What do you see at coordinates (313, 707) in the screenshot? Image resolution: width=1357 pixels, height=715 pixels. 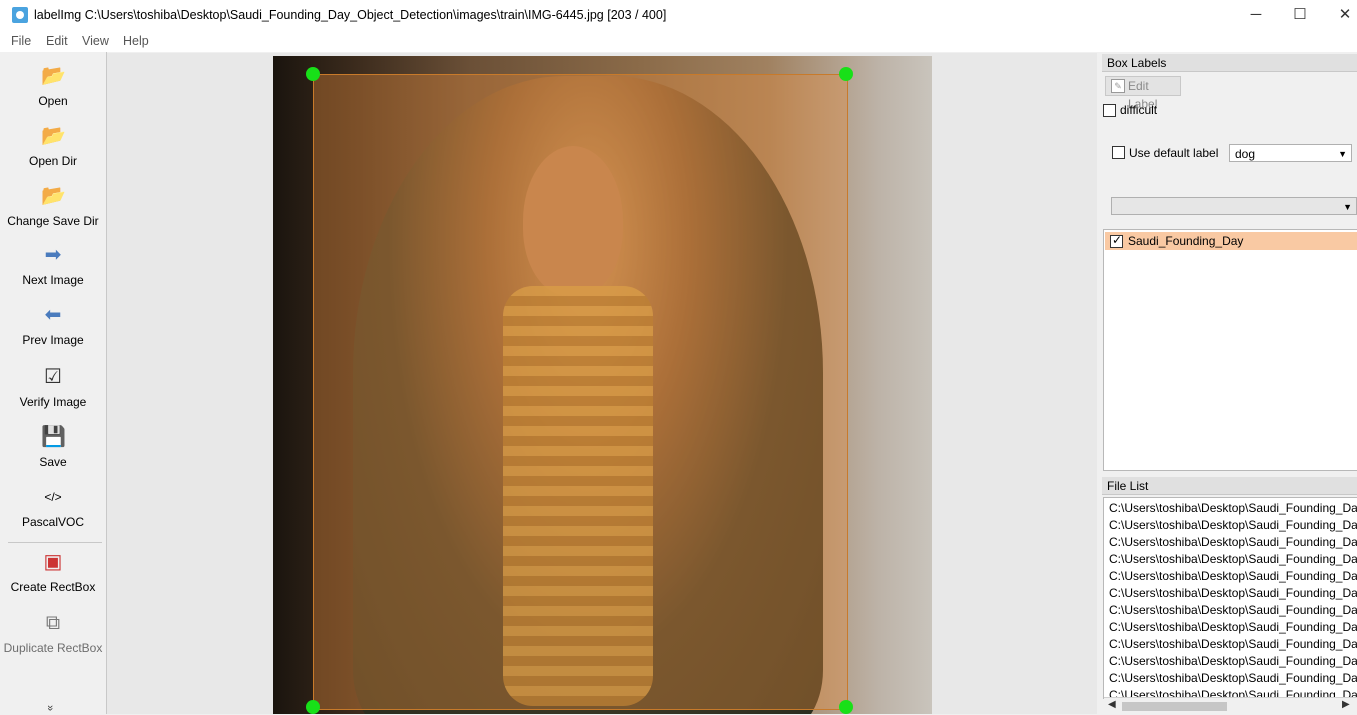 I see `bbox-handle-bottom-left` at bounding box center [313, 707].